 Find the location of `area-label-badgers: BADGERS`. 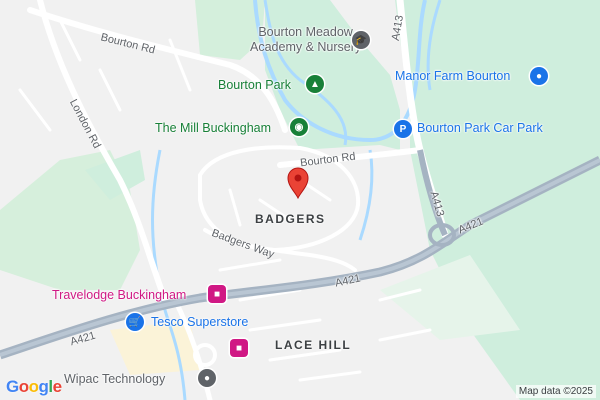

area-label-badgers: BADGERS is located at coordinates (290, 219).